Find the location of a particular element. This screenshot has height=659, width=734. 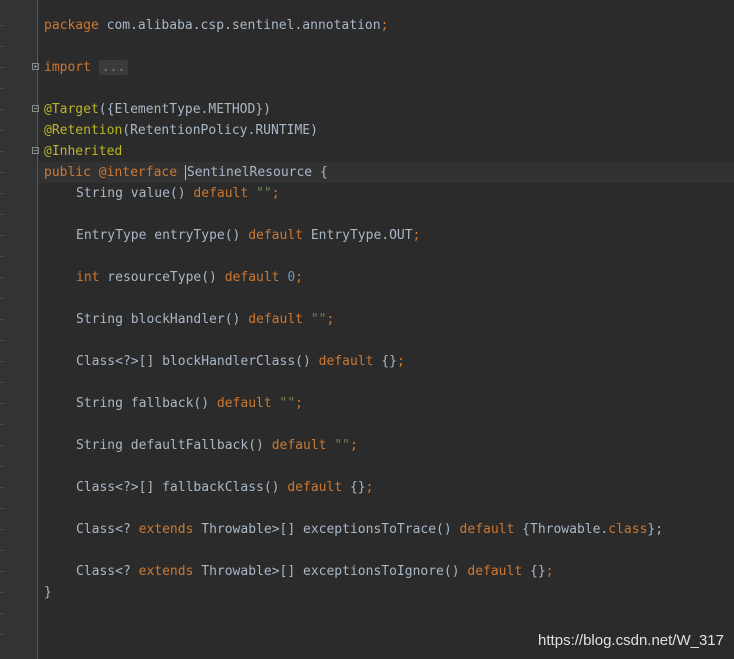

text-caret is located at coordinates (185, 172).